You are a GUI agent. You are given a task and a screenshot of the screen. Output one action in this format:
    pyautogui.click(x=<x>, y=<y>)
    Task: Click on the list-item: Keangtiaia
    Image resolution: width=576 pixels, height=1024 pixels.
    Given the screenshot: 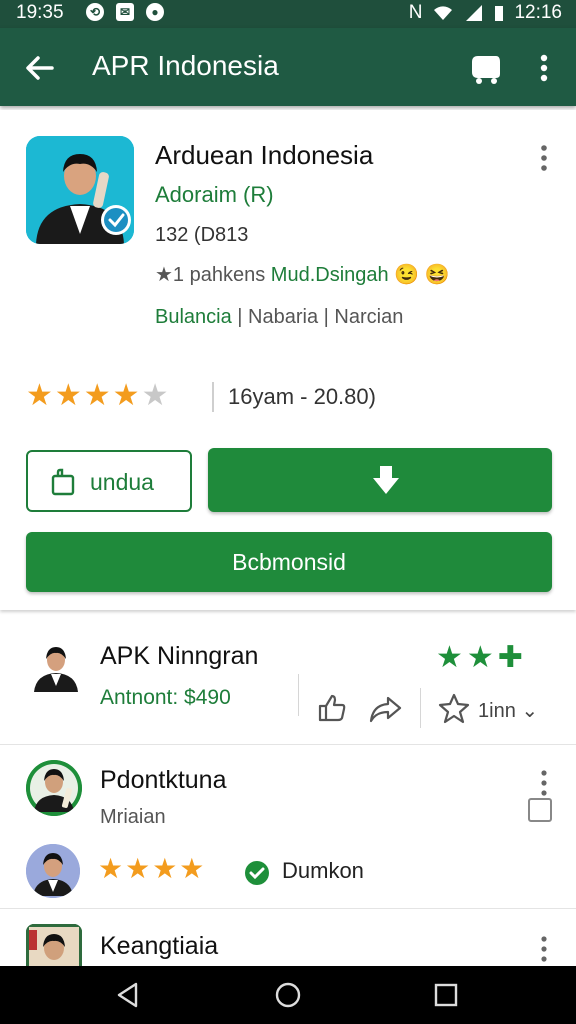 What is the action you would take?
    pyautogui.click(x=288, y=938)
    